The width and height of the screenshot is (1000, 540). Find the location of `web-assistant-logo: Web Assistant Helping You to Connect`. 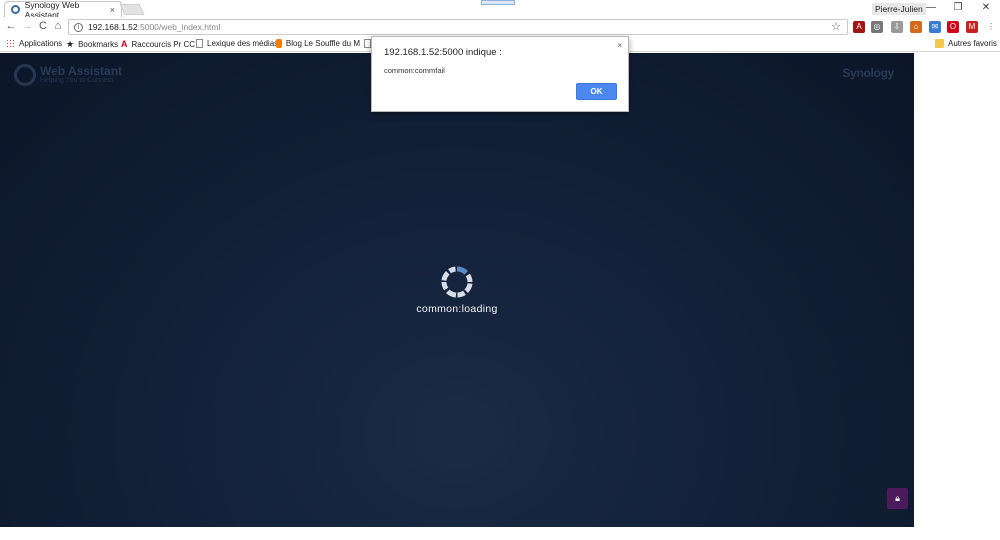

web-assistant-logo: Web Assistant Helping You to Connect is located at coordinates (68, 75).